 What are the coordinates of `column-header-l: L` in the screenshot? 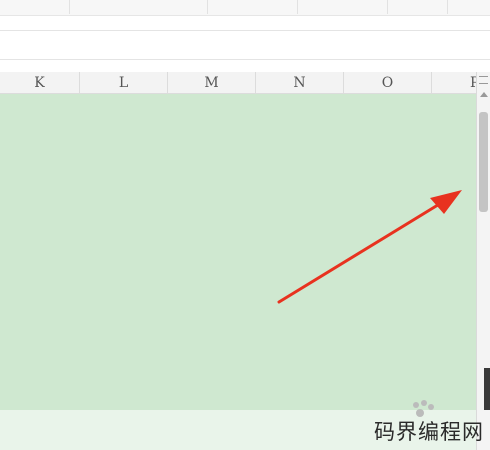 It's located at (124, 83).